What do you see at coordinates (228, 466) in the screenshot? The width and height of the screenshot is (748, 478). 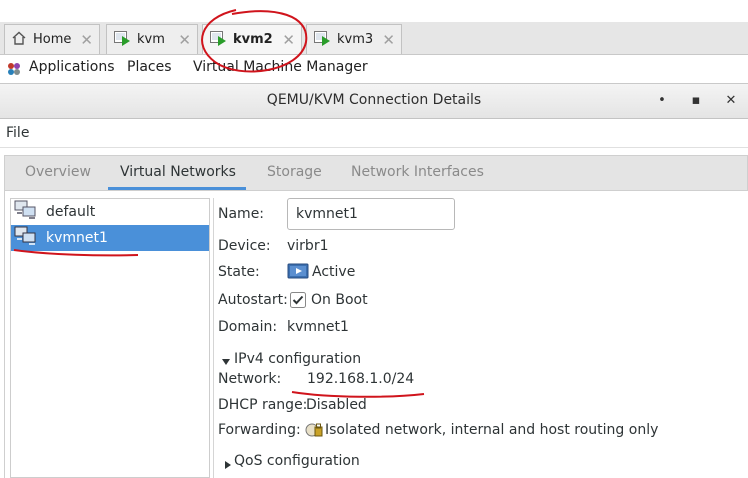 I see `expander-closed-icon` at bounding box center [228, 466].